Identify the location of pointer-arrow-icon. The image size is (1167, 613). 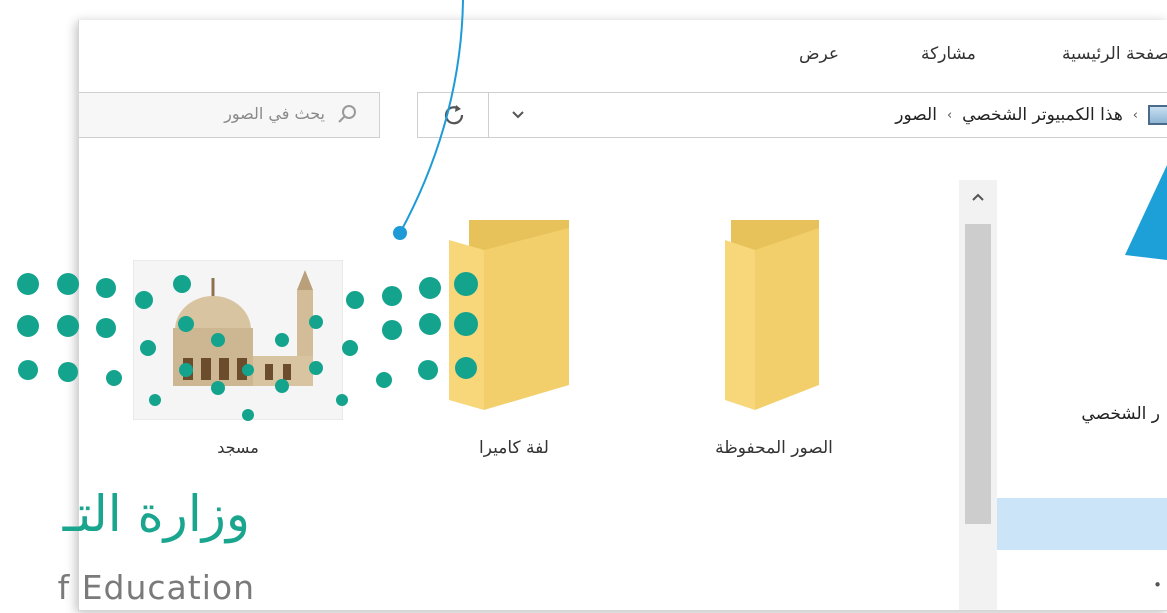
(1146, 212).